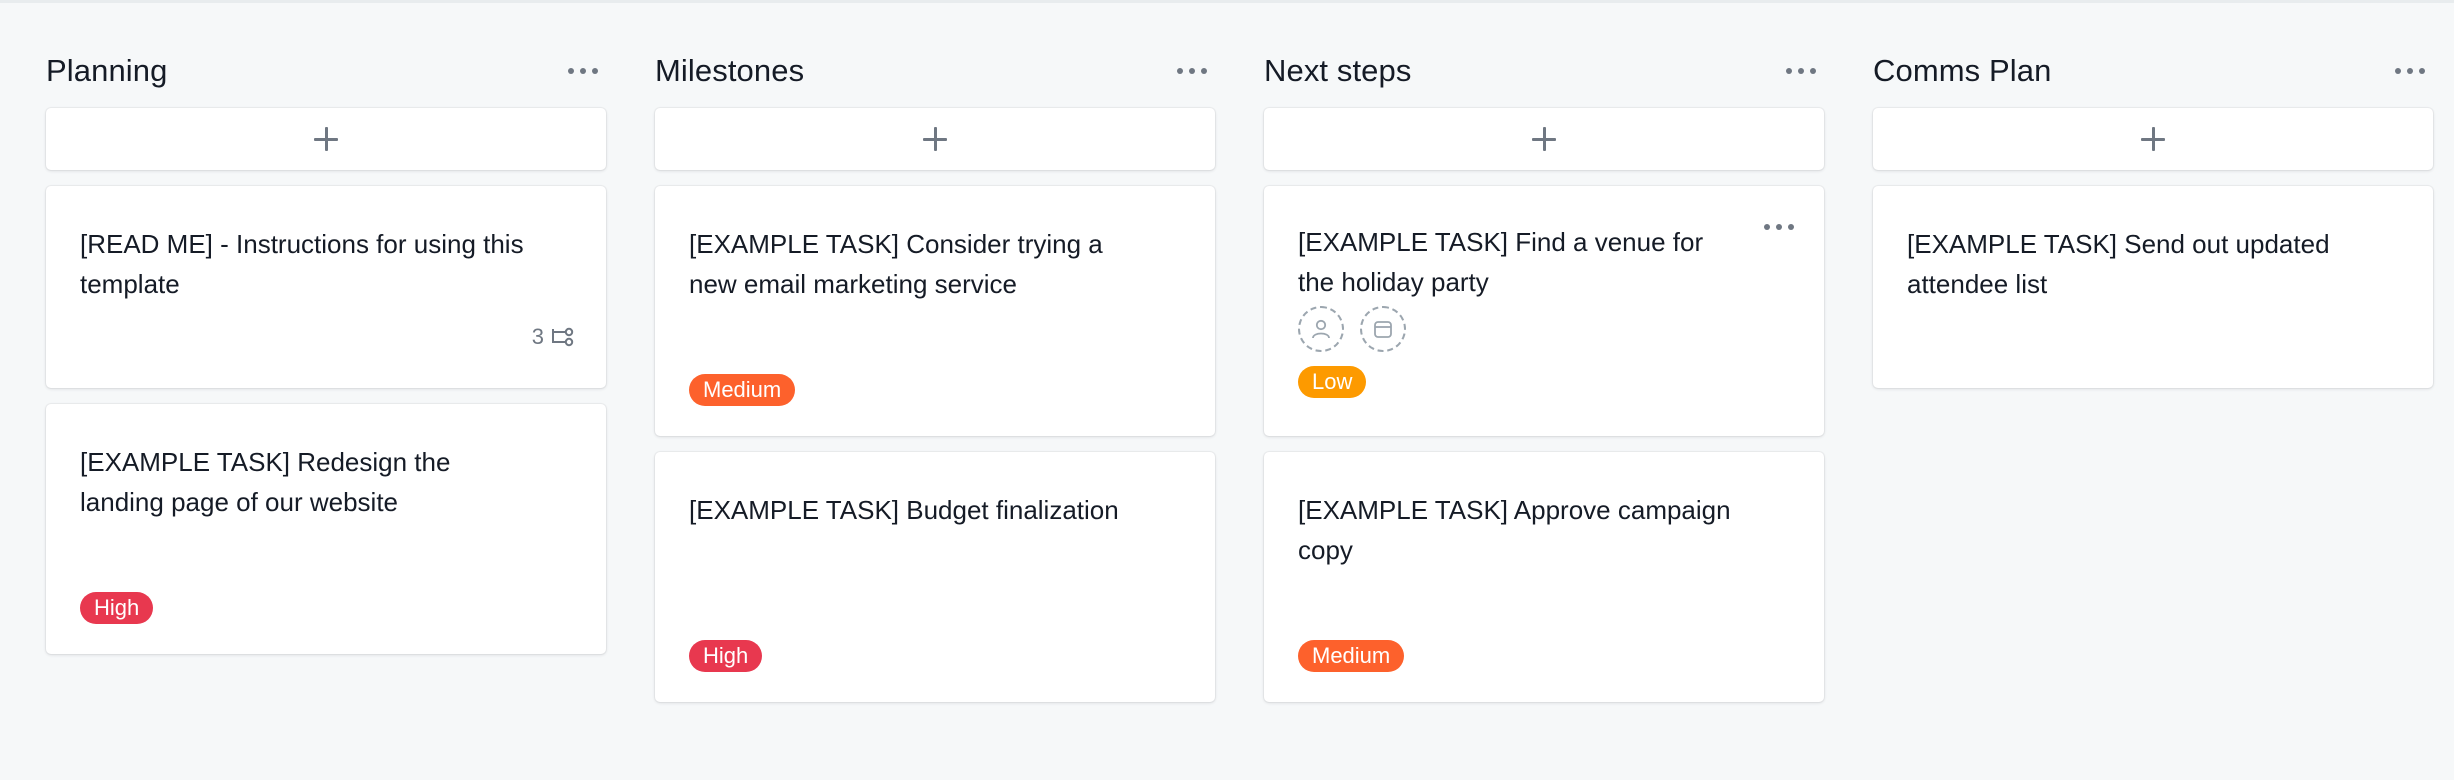 The width and height of the screenshot is (2454, 780). What do you see at coordinates (107, 70) in the screenshot?
I see `column-title: Planning` at bounding box center [107, 70].